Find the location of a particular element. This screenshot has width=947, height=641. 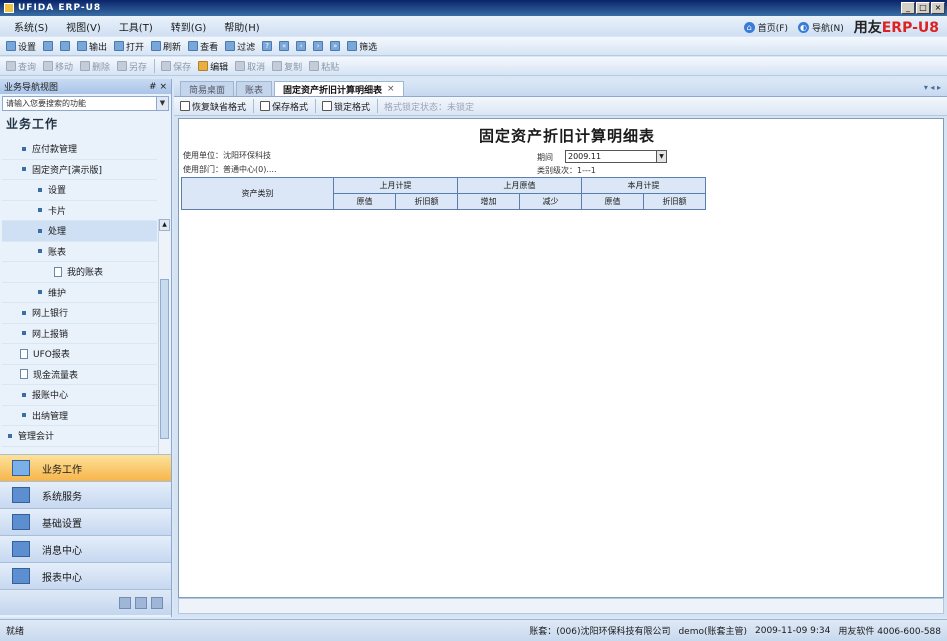

last-button: » is located at coordinates (335, 46).